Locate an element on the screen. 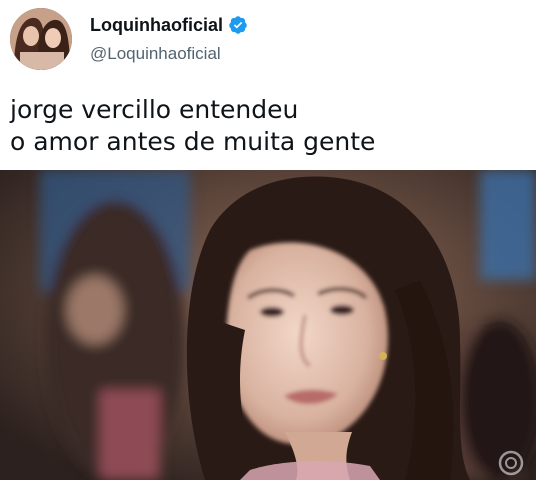  verified-badge-icon is located at coordinates (238, 25).